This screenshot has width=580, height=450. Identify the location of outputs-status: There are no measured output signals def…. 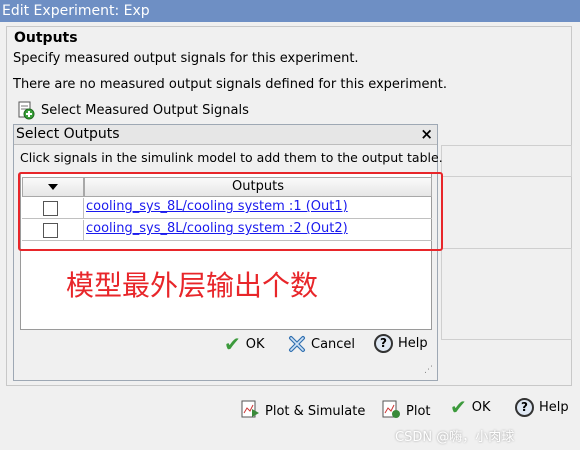
(230, 84).